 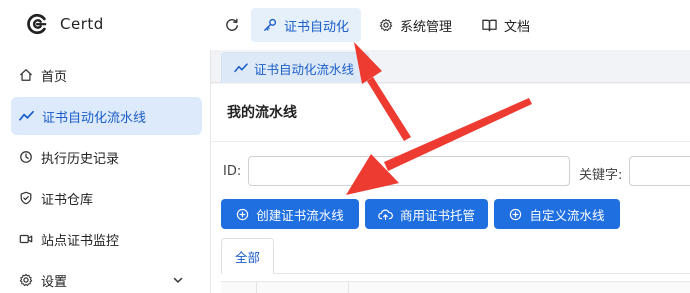 I want to click on brand-name: Certd, so click(x=82, y=24).